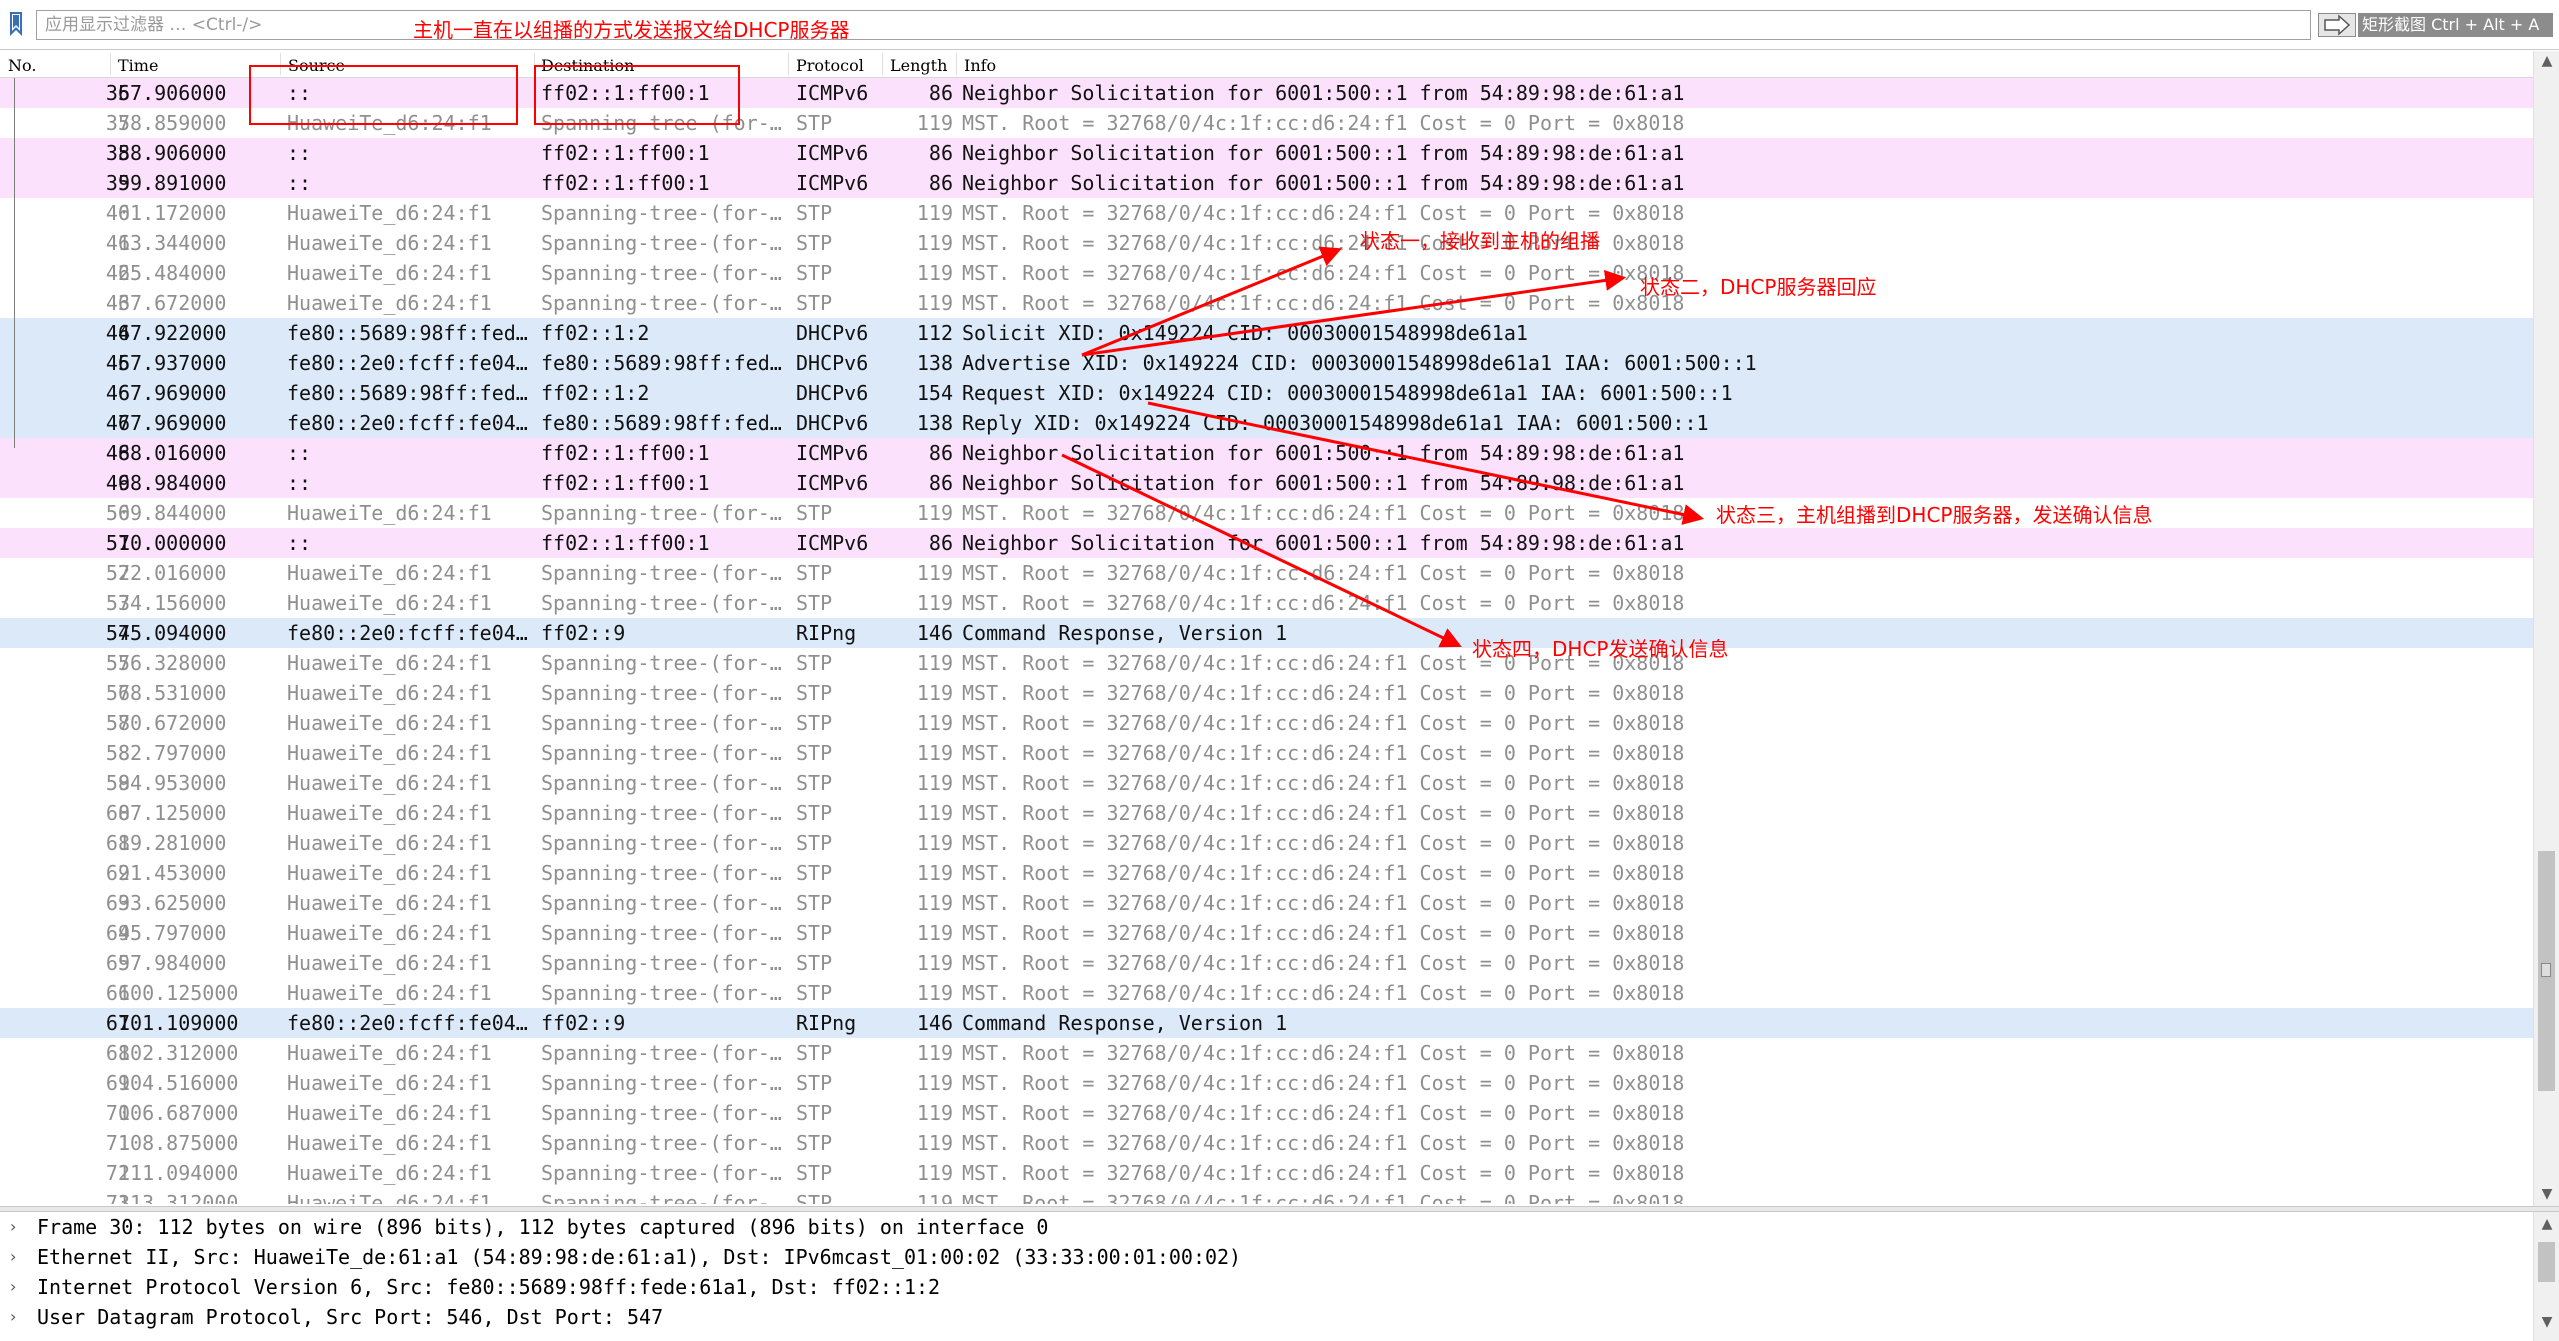  What do you see at coordinates (980, 65) in the screenshot?
I see `column-header-info: Info` at bounding box center [980, 65].